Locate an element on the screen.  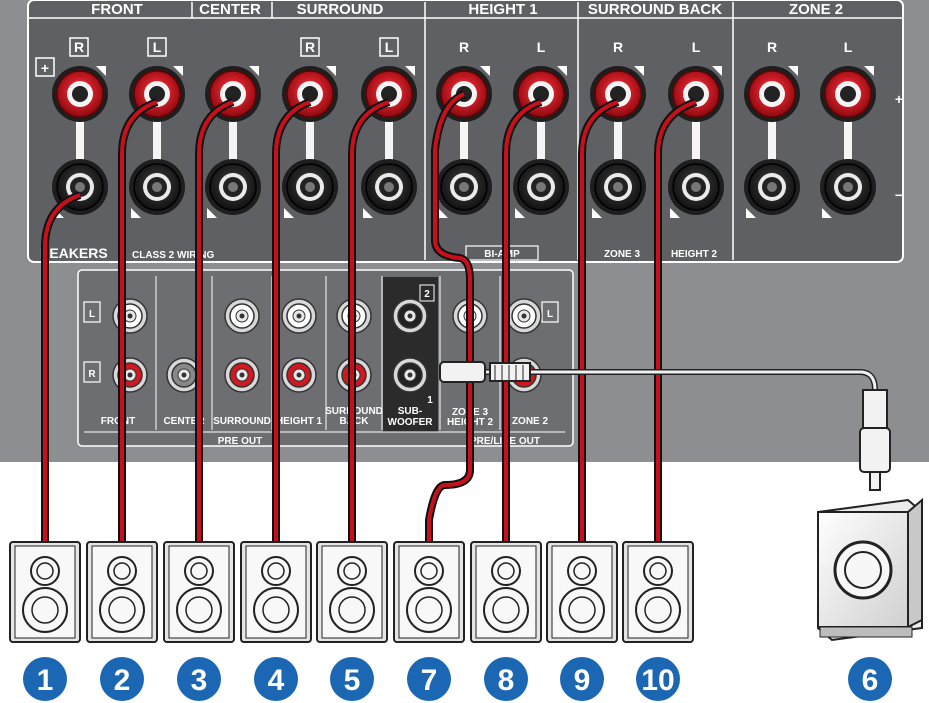
speaker-number: 3 is located at coordinates (199, 680).